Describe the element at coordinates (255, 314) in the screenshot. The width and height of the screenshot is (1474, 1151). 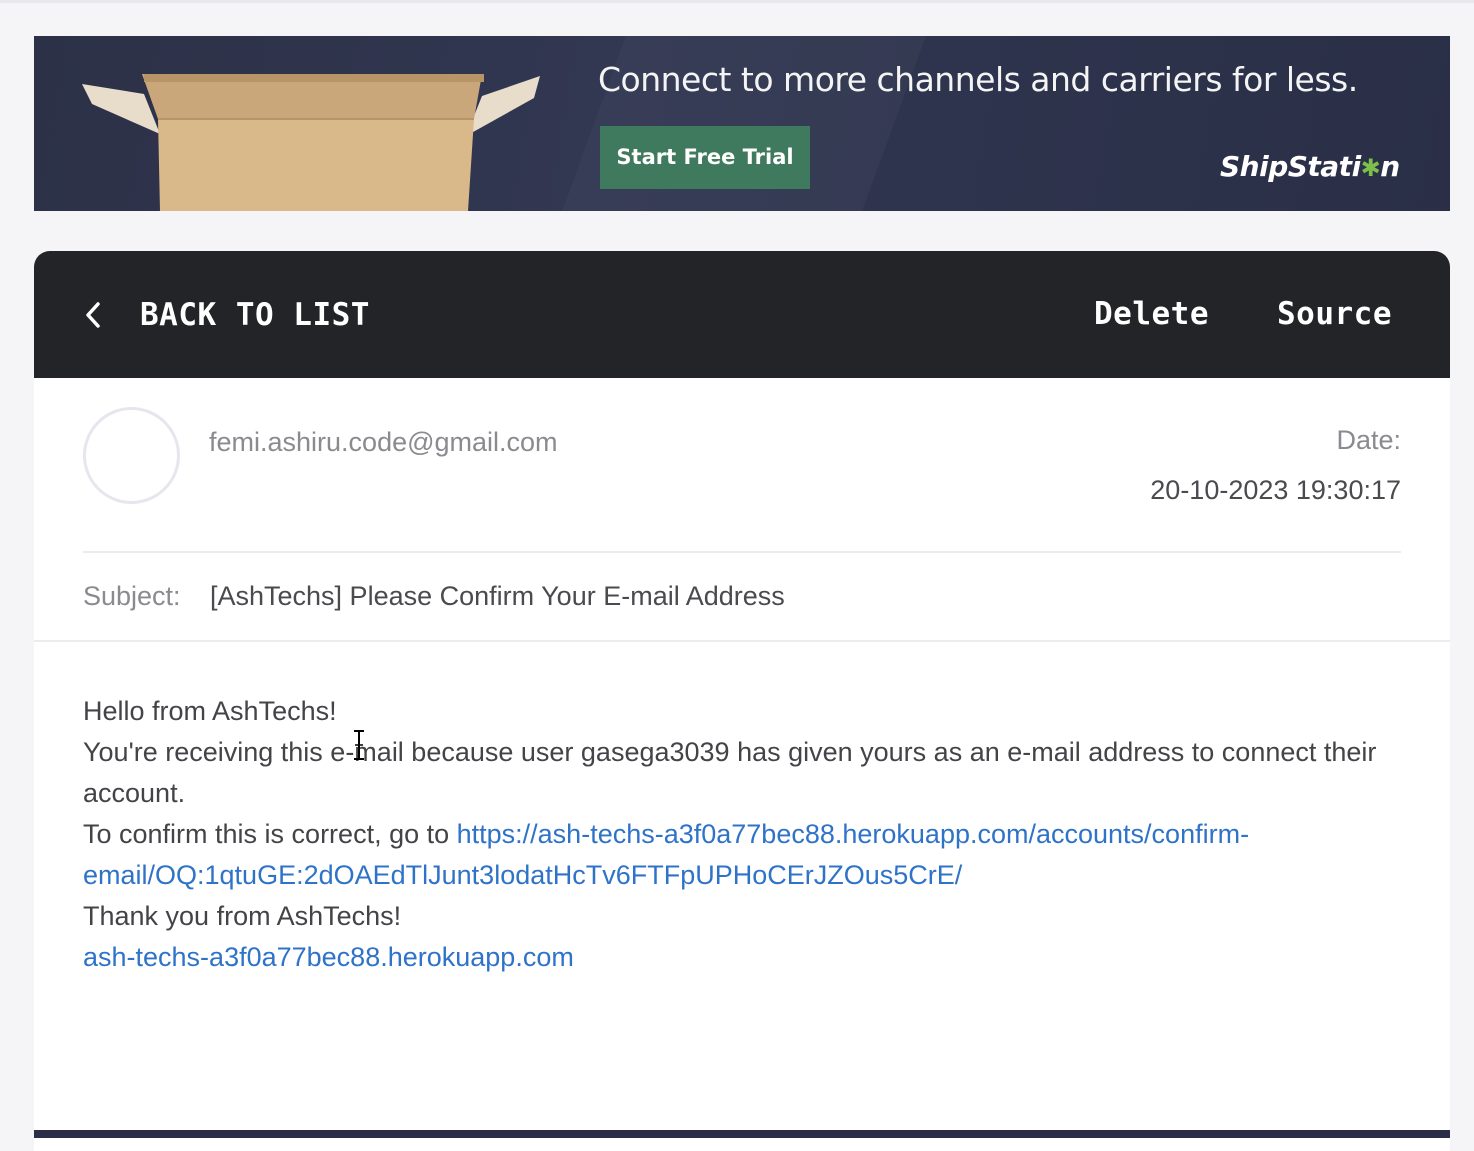
I see `back-to-list-label: BACK TO LIST` at that location.